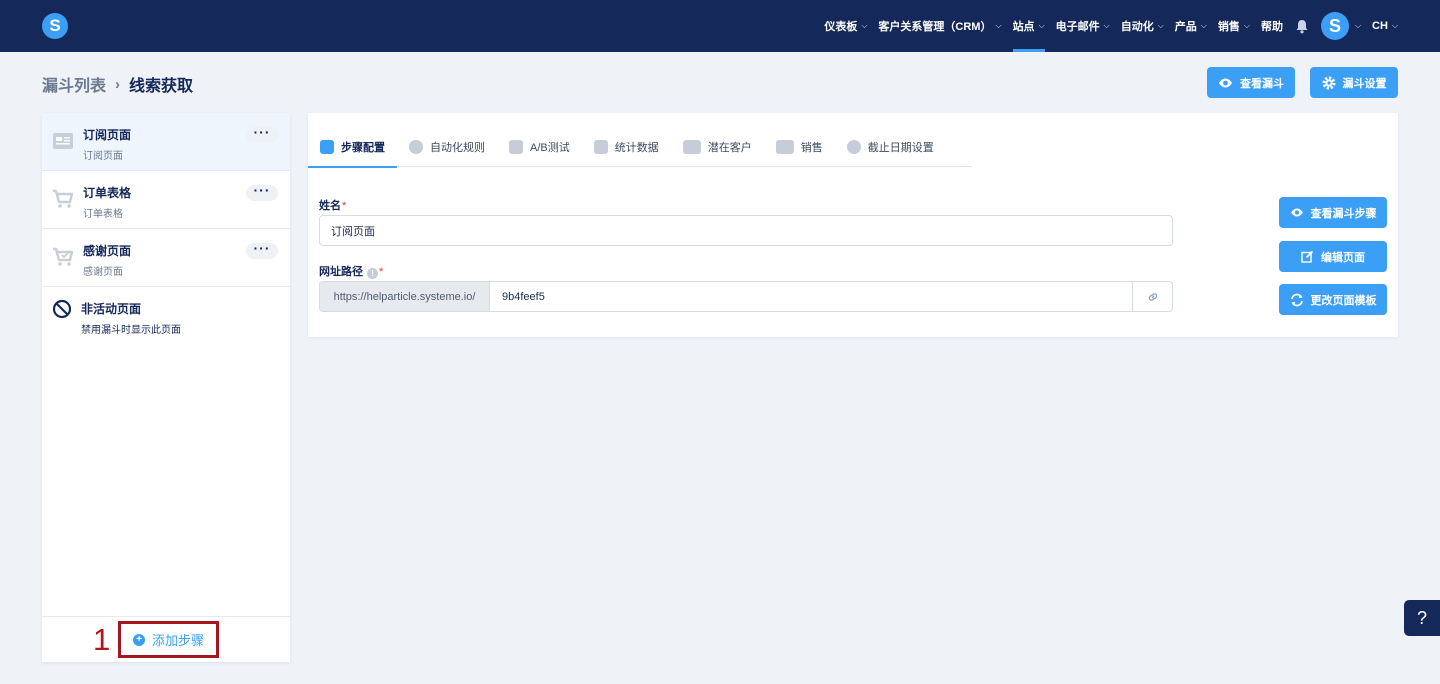 This screenshot has height=684, width=1440. I want to click on bar-chart-icon, so click(600, 146).